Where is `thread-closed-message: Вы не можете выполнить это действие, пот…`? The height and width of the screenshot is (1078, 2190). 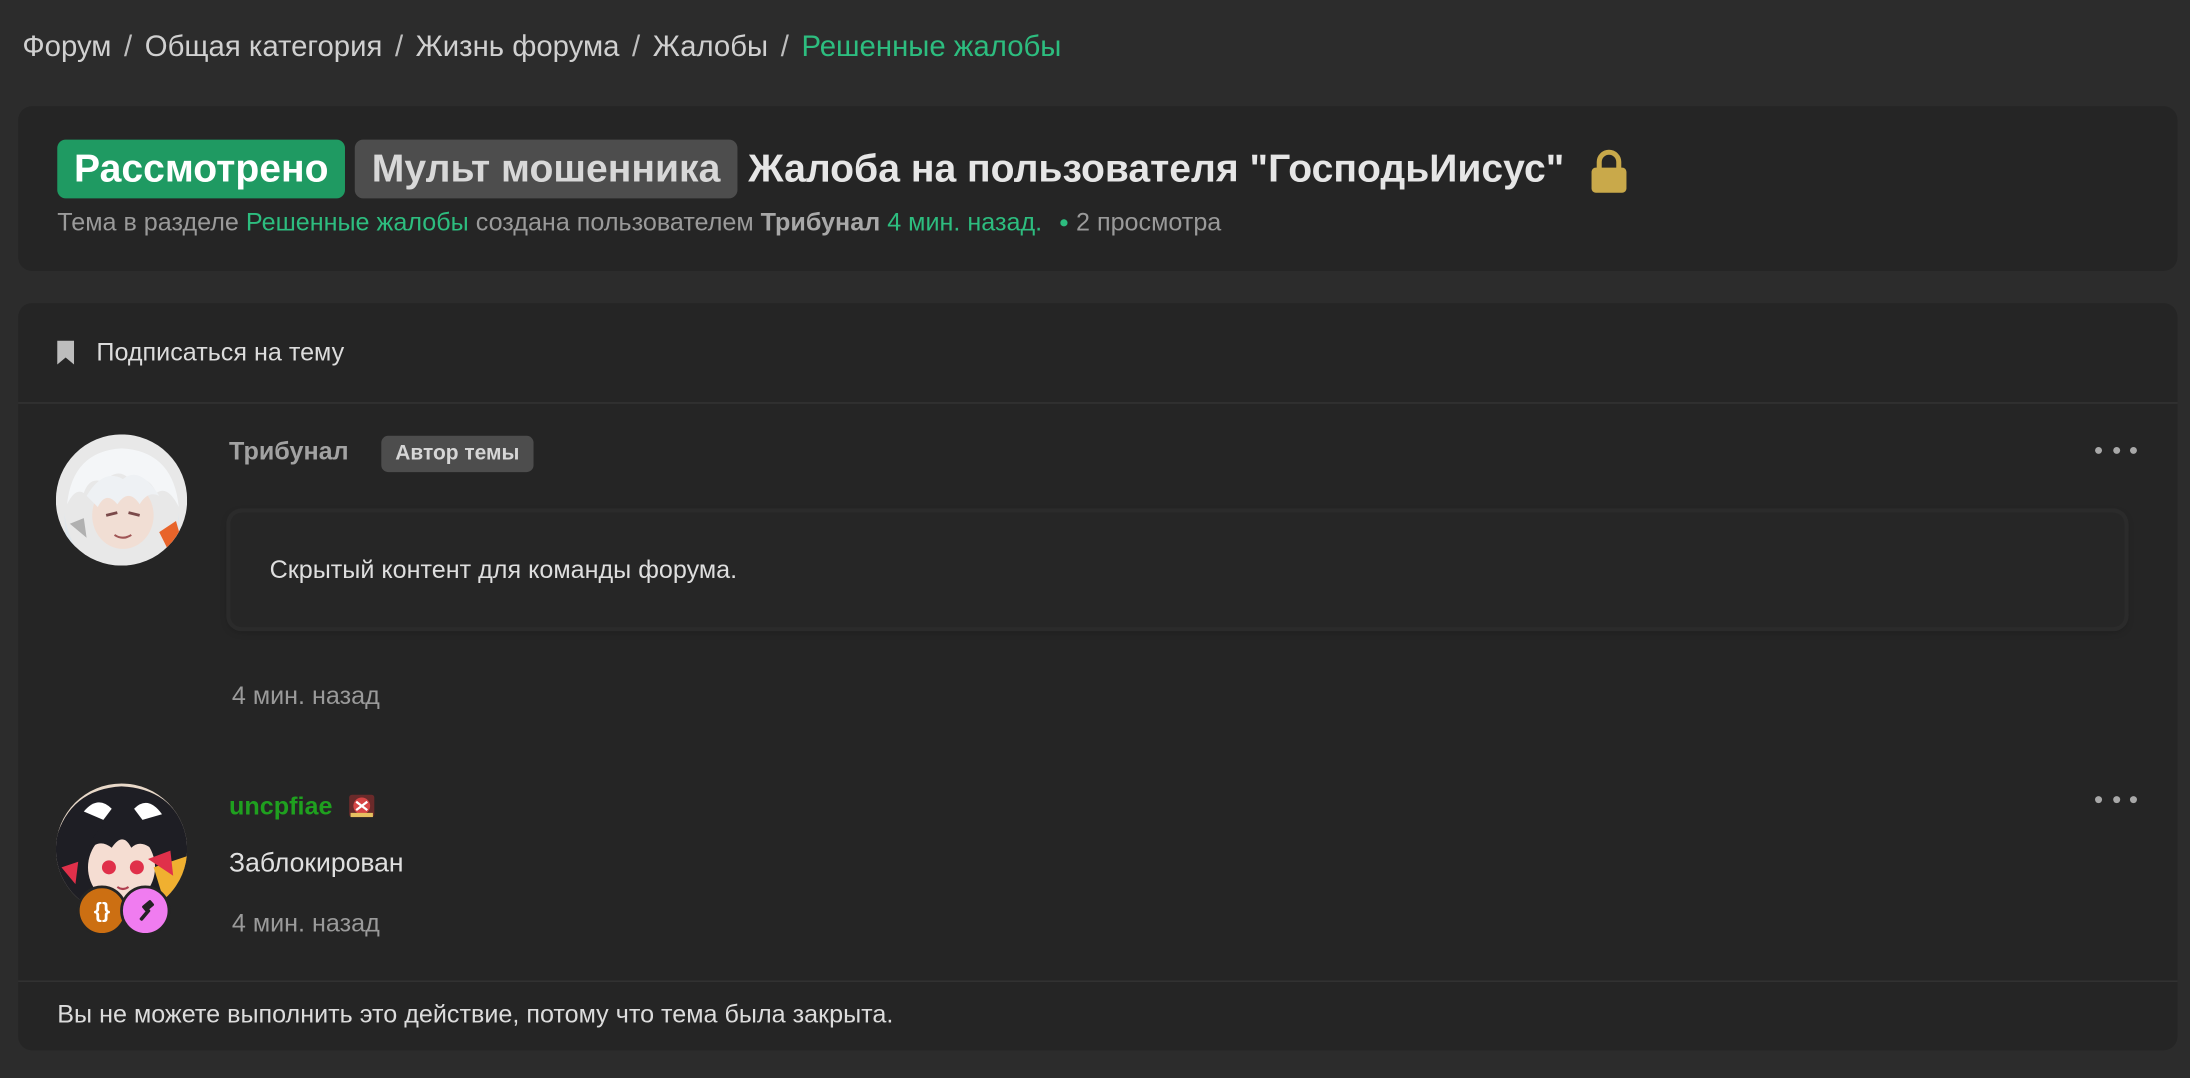 thread-closed-message: Вы не можете выполнить это действие, пот… is located at coordinates (475, 1014).